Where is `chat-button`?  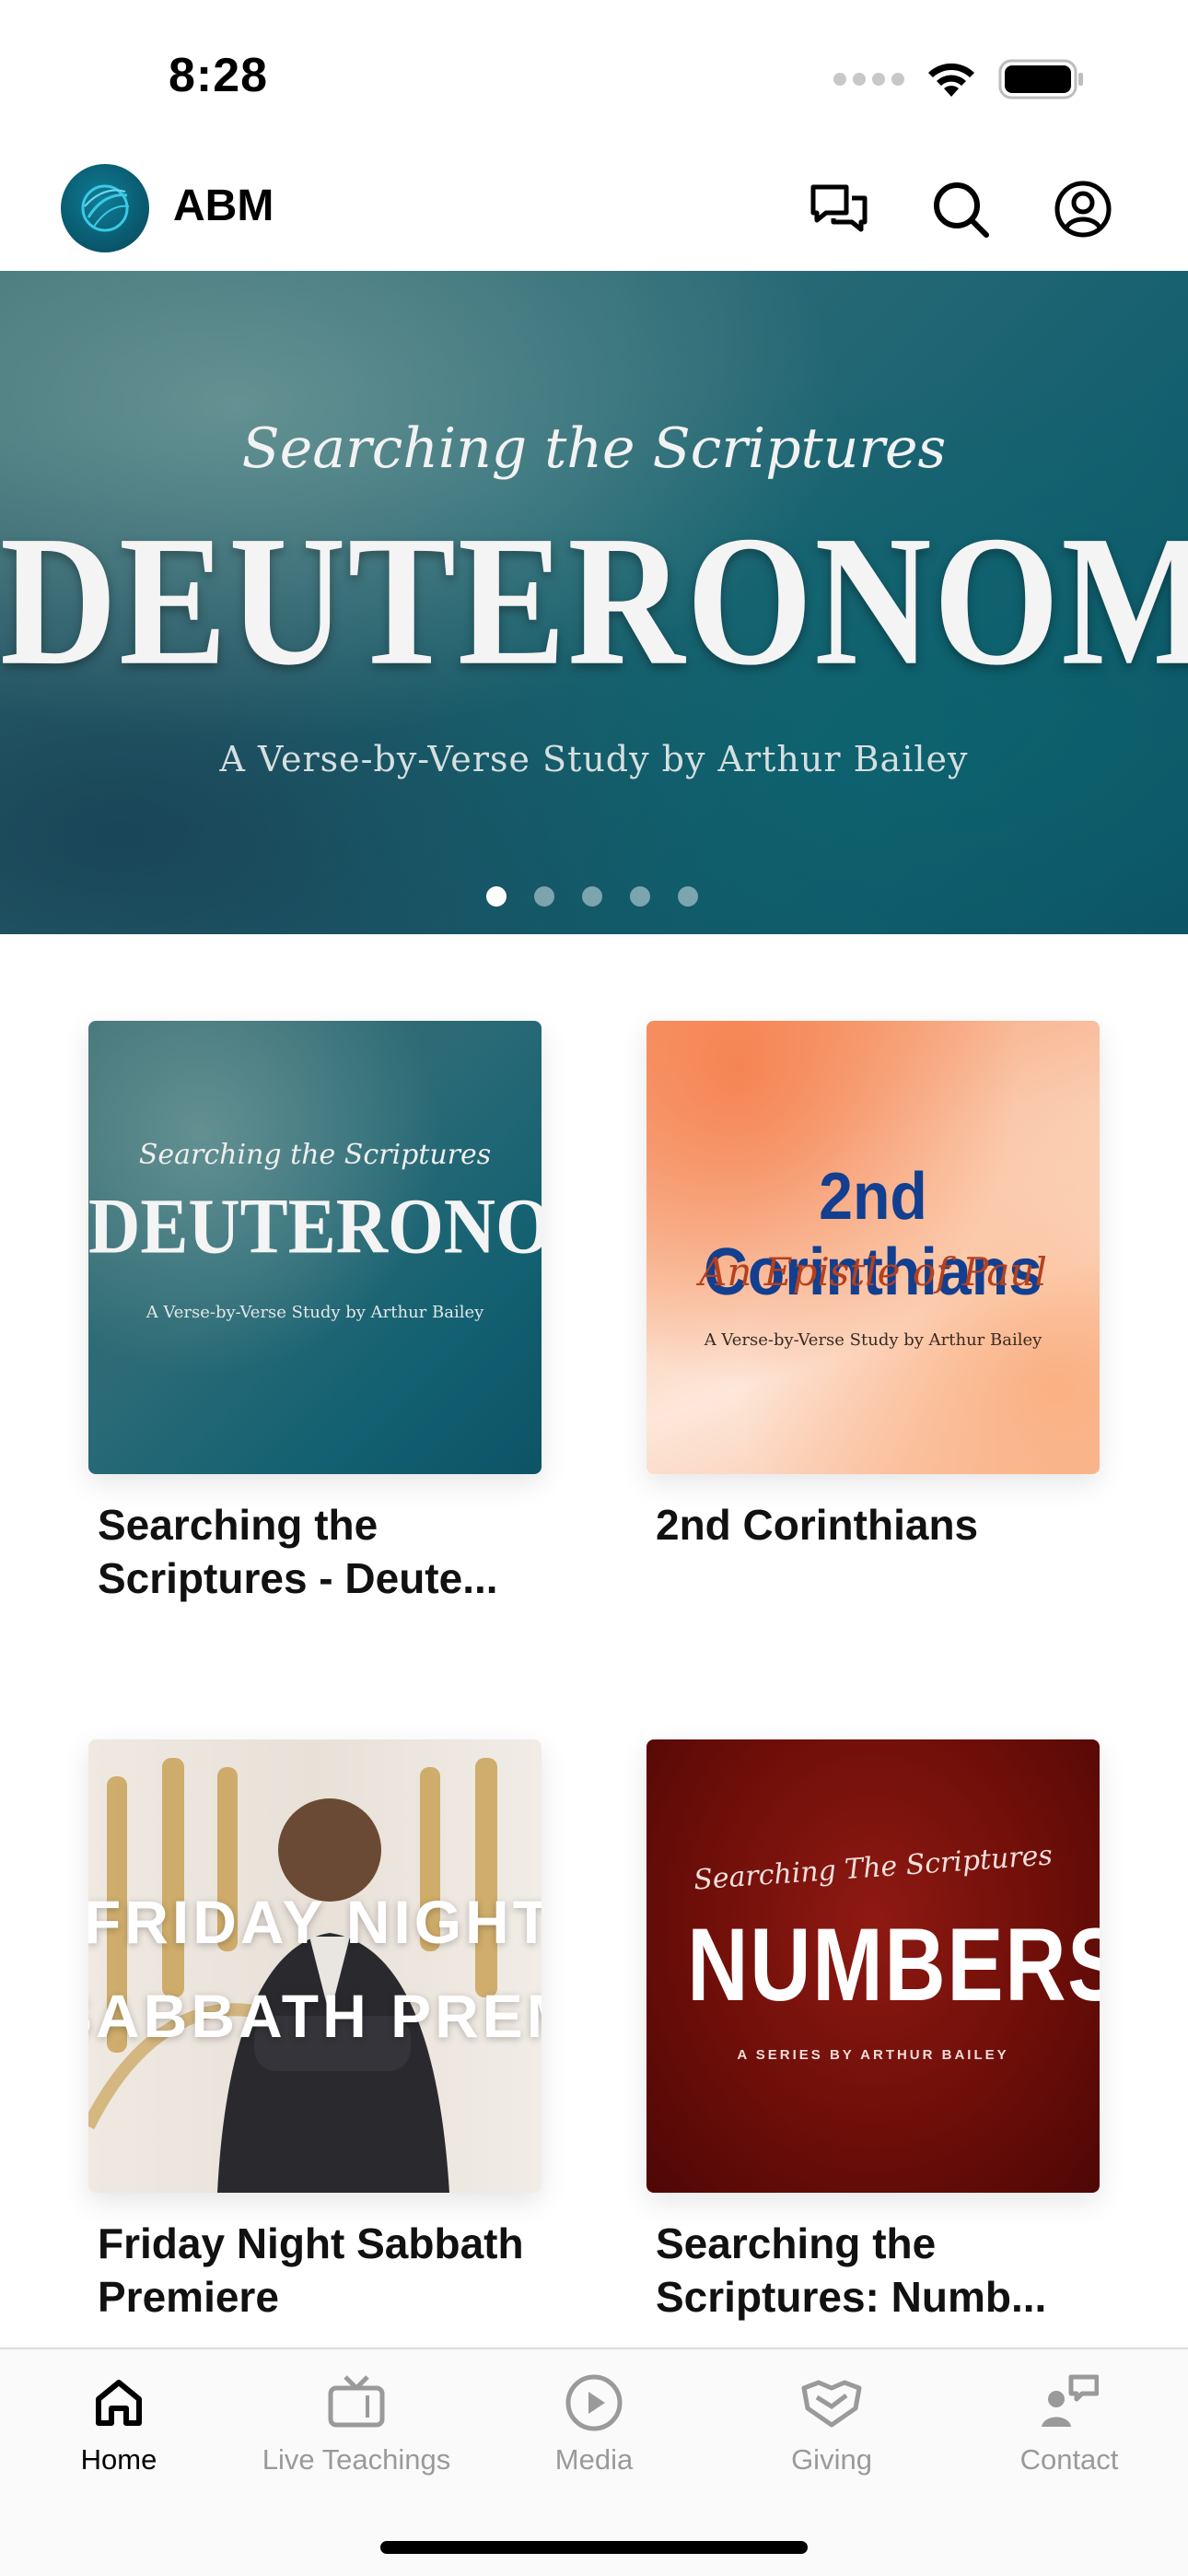 chat-button is located at coordinates (839, 209).